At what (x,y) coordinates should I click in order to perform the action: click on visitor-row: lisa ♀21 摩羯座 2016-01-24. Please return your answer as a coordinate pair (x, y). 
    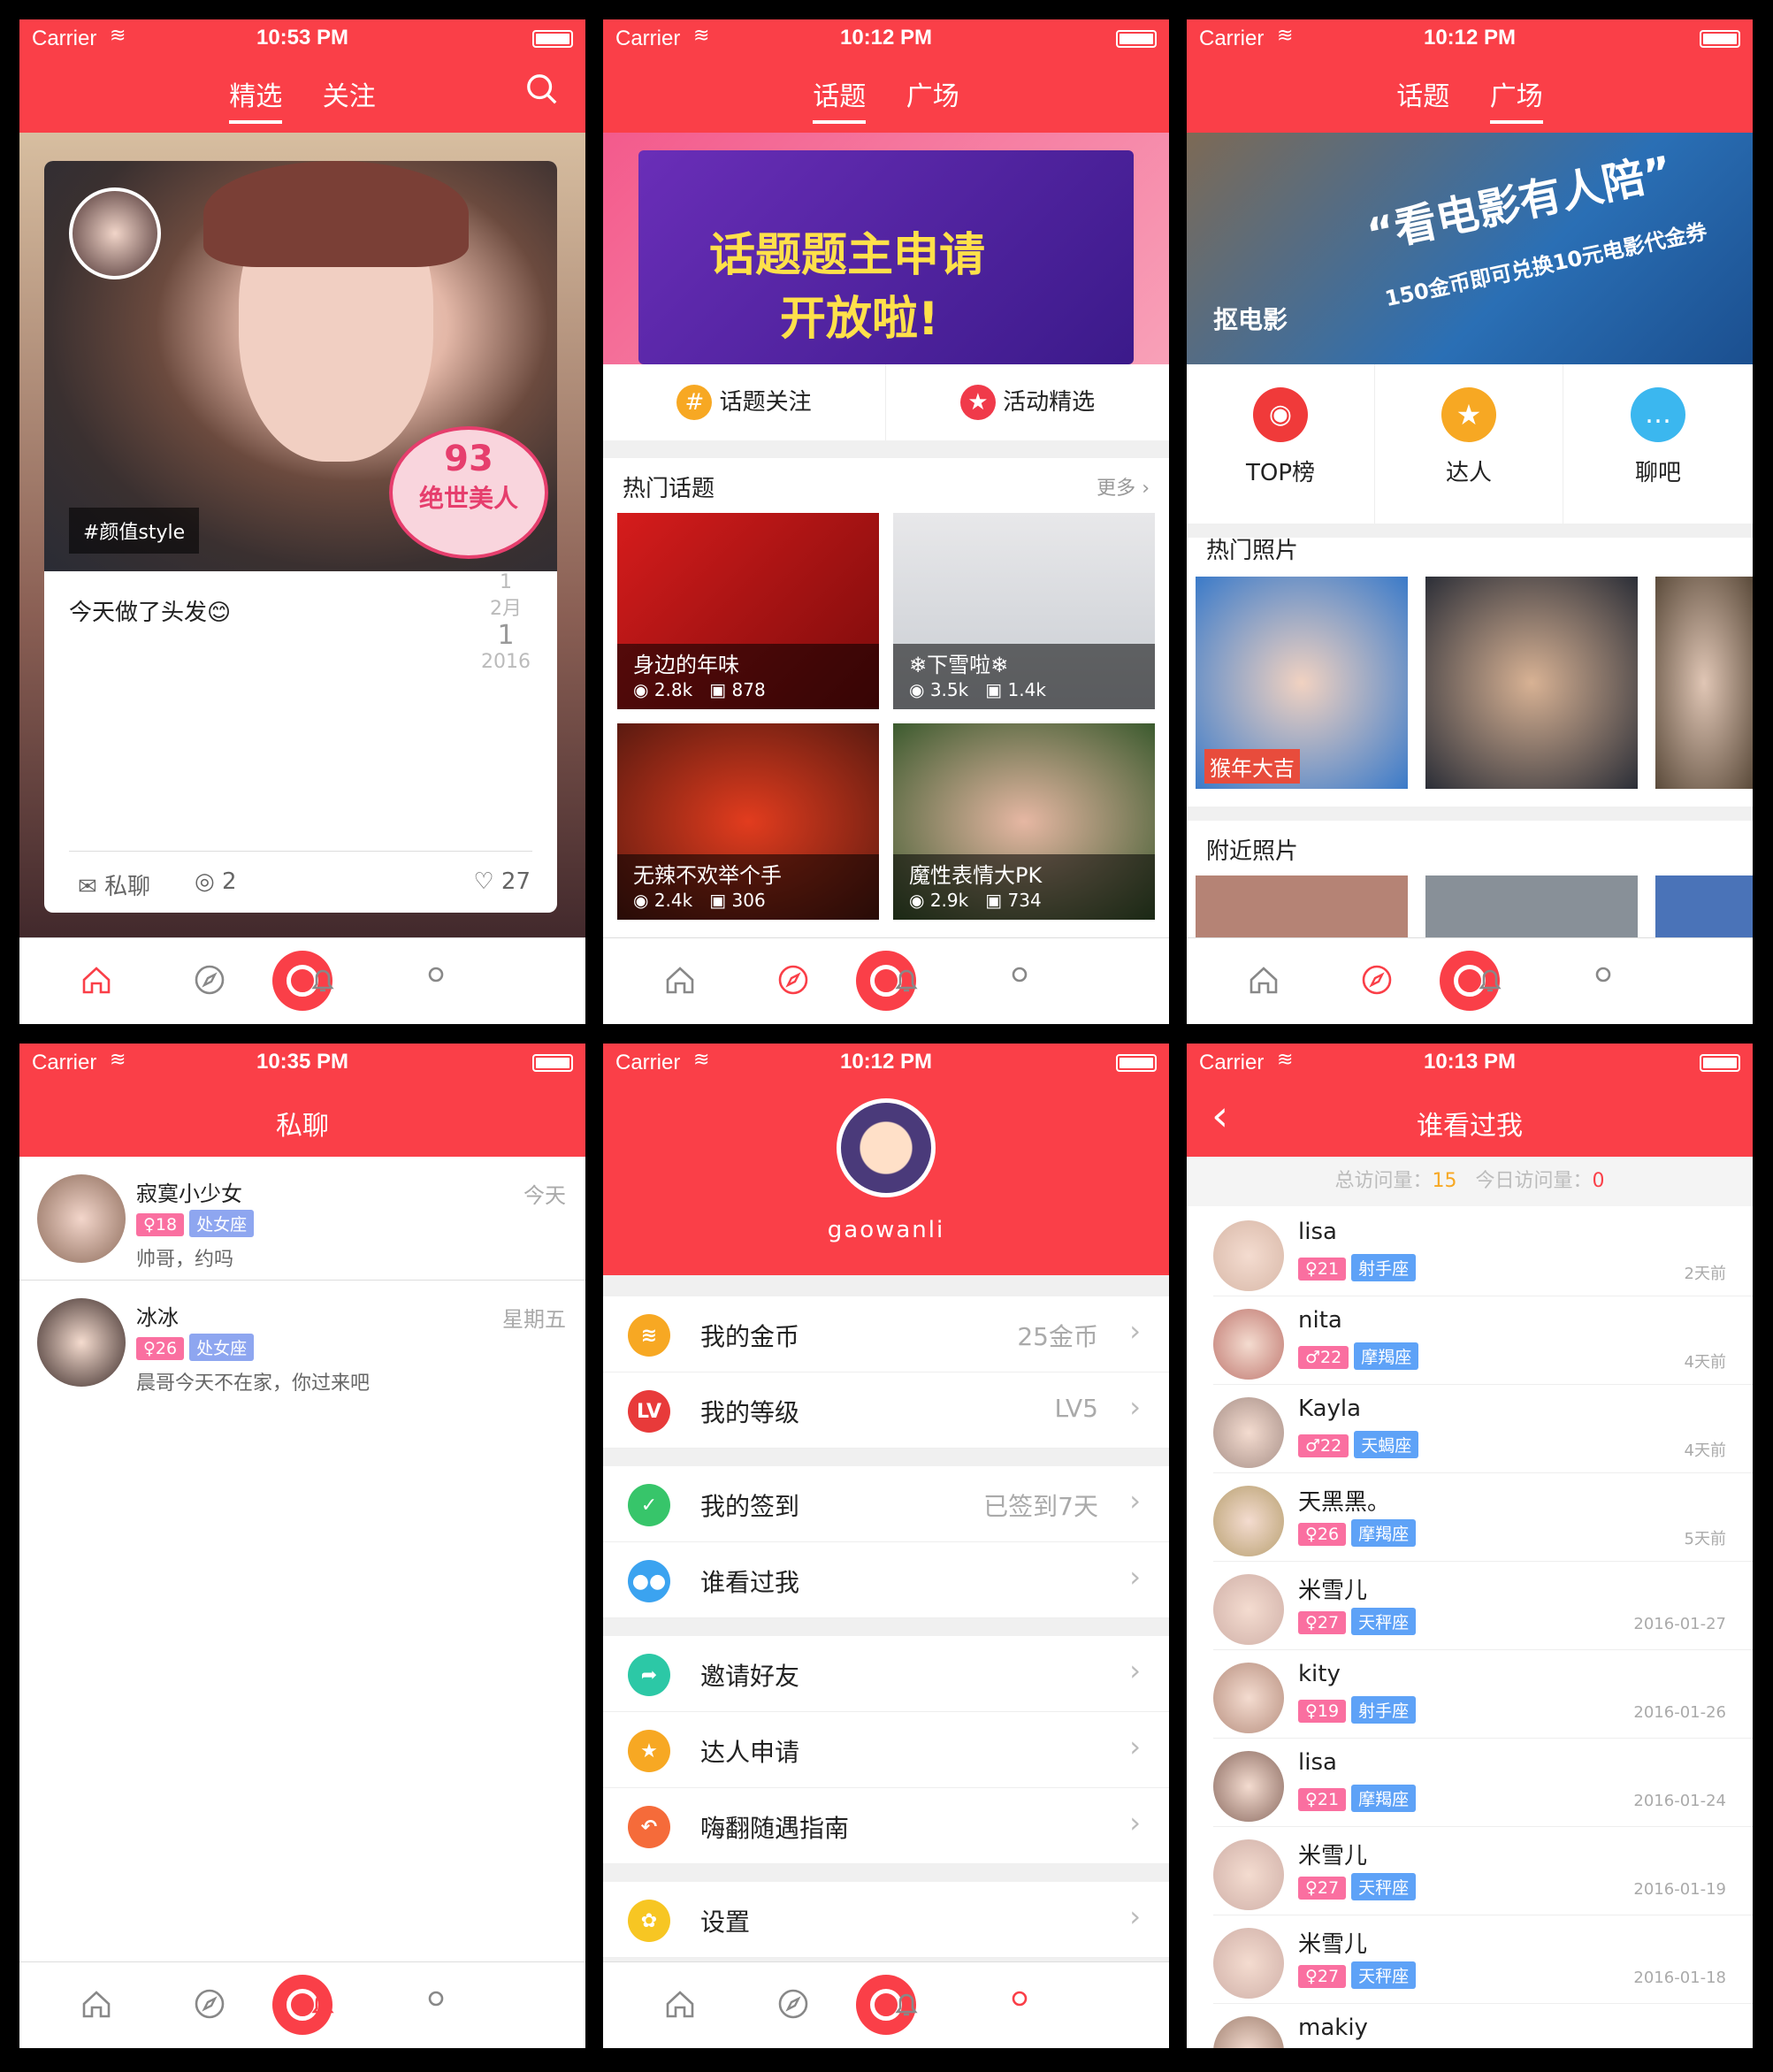
    Looking at the image, I should click on (1483, 1783).